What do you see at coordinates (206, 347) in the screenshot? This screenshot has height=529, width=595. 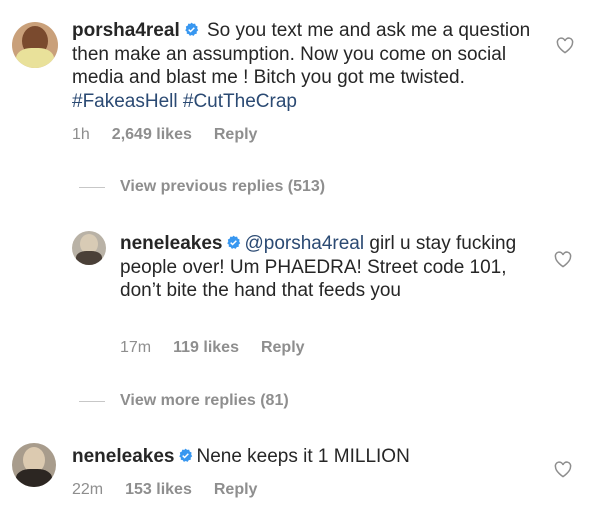 I see `likes-count: 119 likes` at bounding box center [206, 347].